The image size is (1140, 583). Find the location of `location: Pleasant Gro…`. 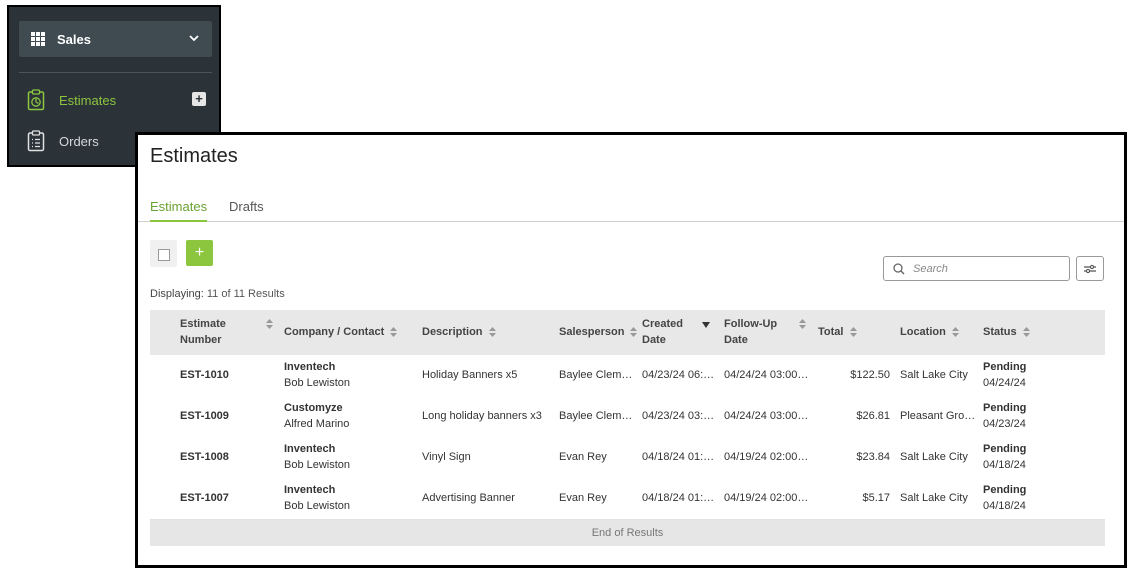

location: Pleasant Gro… is located at coordinates (938, 416).